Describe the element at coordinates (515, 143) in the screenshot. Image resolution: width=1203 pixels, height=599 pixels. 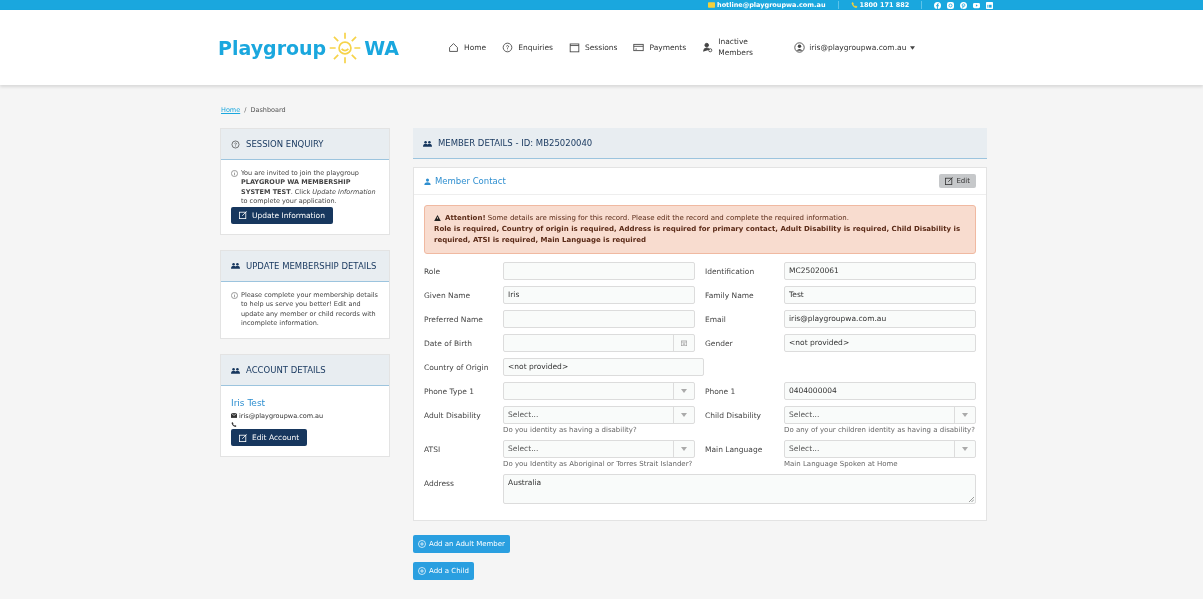
I see `section-title: MEMBER DETAILS - ID: MB25020040` at that location.